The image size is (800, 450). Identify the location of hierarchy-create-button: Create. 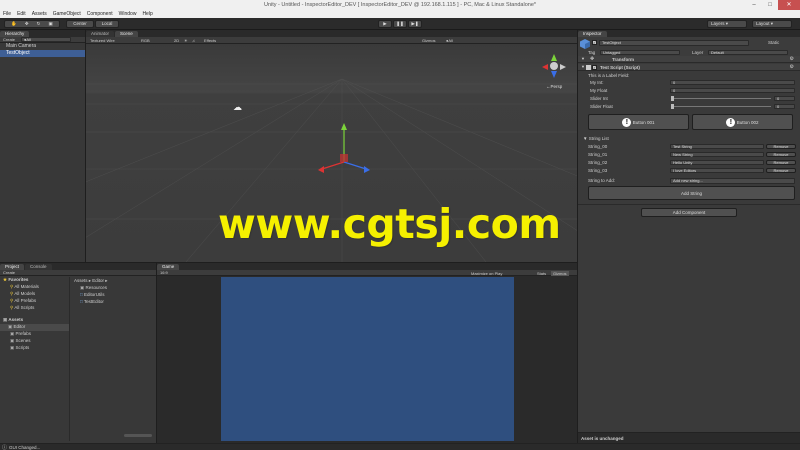
(9, 39).